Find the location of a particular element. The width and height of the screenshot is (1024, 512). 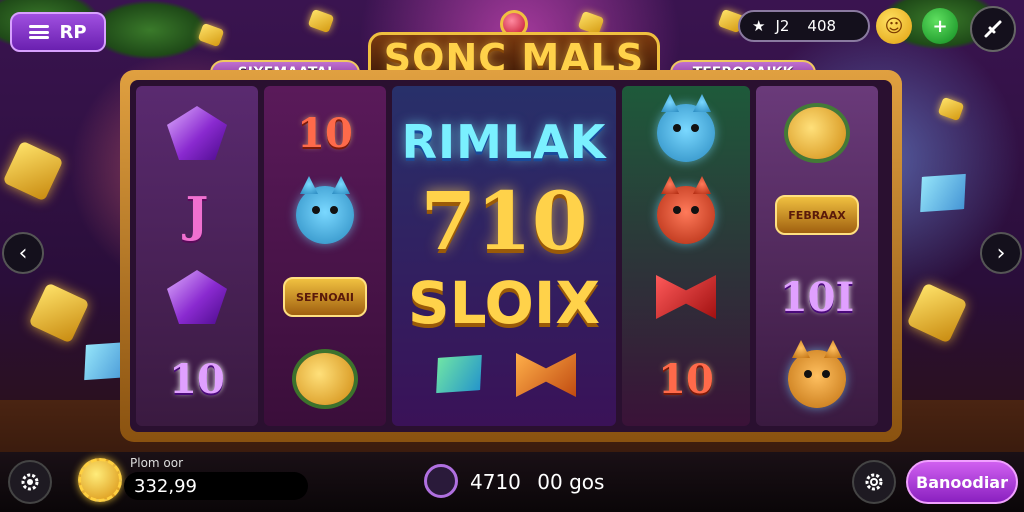

settings-button is located at coordinates (30, 482).